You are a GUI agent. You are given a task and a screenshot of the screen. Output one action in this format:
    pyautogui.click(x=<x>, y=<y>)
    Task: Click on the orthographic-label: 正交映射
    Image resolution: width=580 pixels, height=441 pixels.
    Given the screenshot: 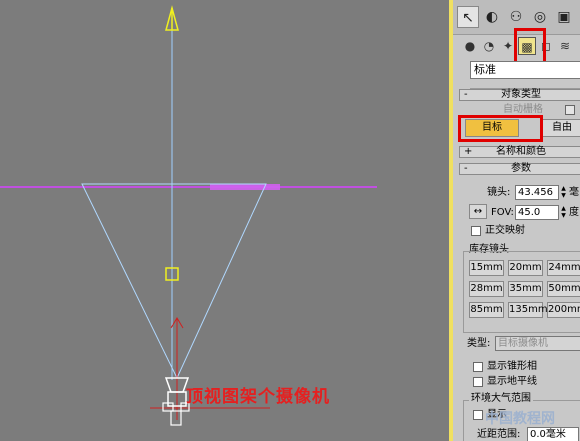 What is the action you would take?
    pyautogui.click(x=505, y=230)
    